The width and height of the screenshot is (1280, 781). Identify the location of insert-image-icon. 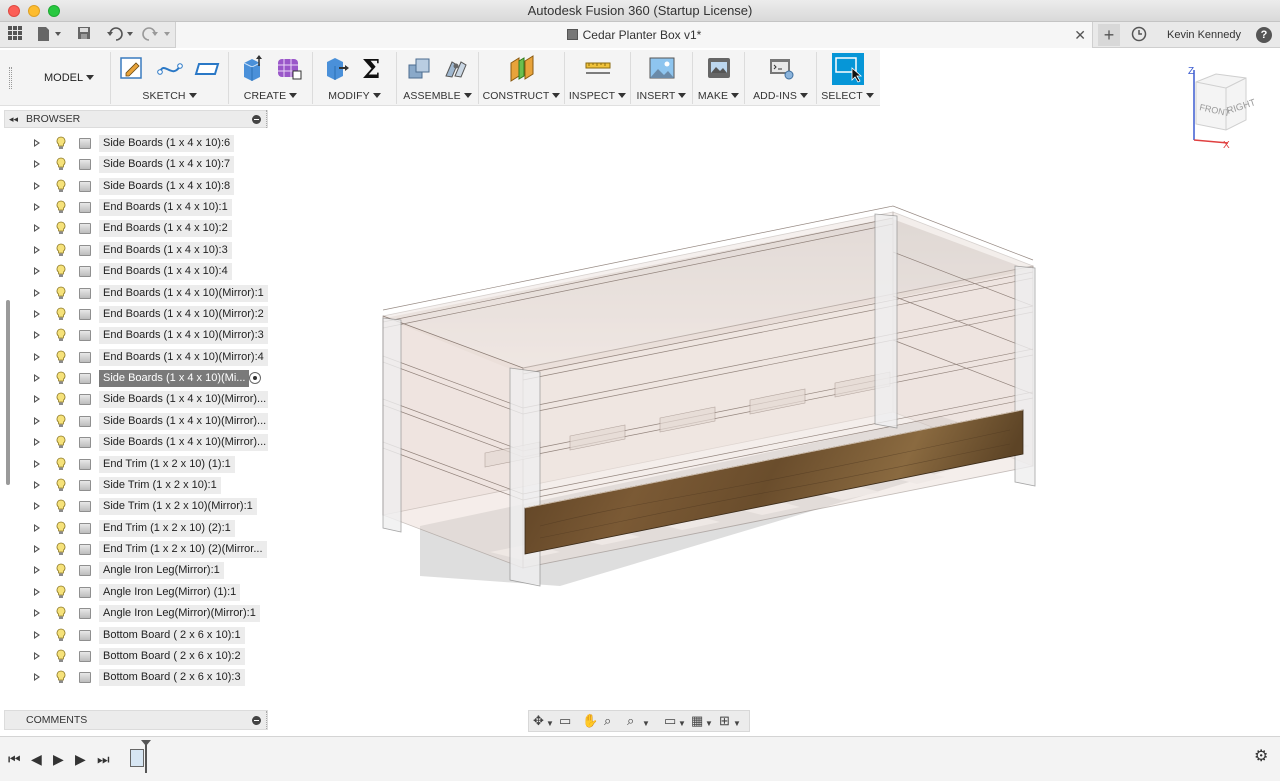
(662, 68).